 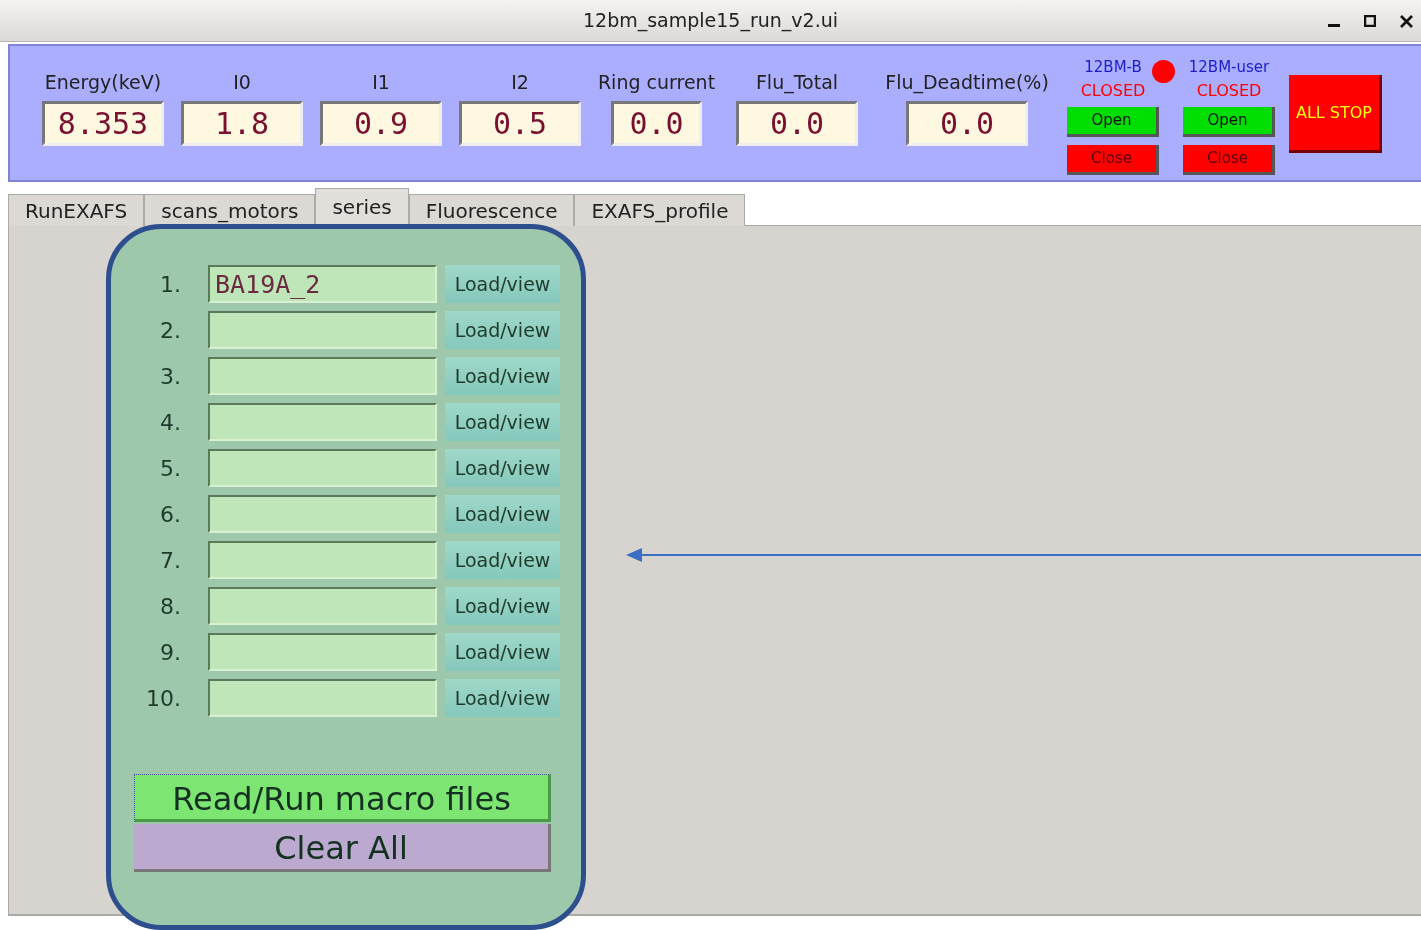 What do you see at coordinates (170, 376) in the screenshot?
I see `row-number: 3.` at bounding box center [170, 376].